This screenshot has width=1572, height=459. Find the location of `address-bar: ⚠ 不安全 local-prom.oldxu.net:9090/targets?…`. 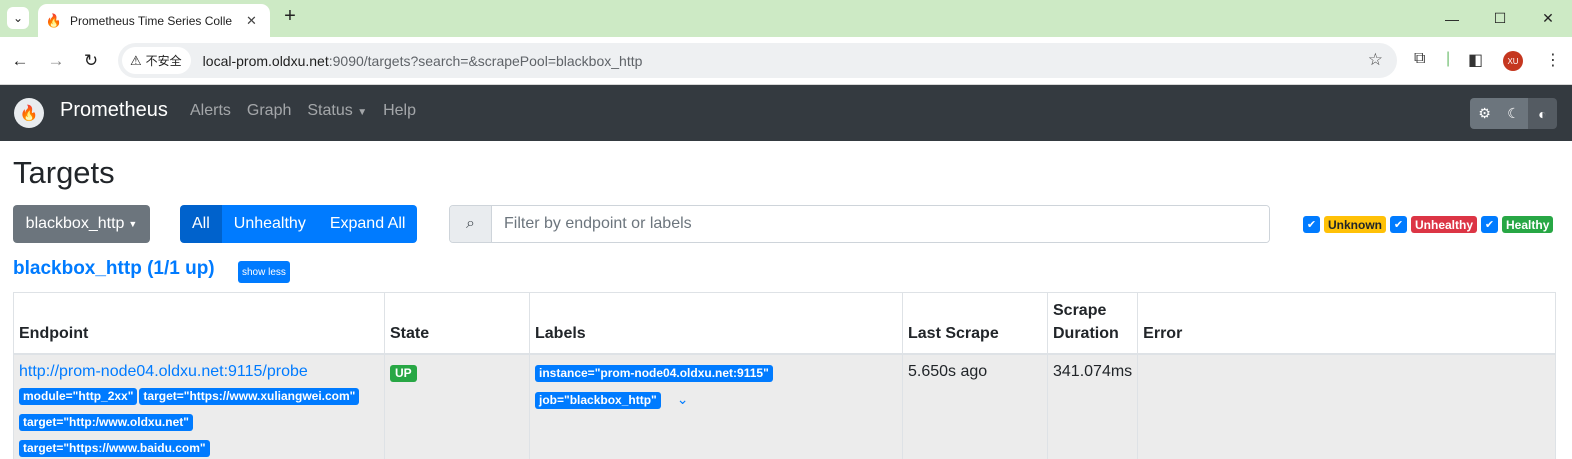

address-bar: ⚠ 不安全 local-prom.oldxu.net:9090/targets?… is located at coordinates (757, 60).